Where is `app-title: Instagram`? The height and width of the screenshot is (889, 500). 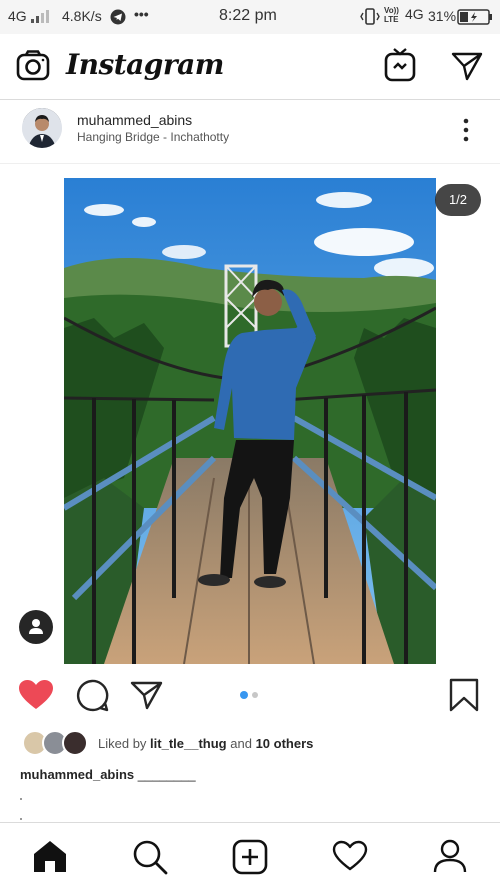
app-title: Instagram is located at coordinates (145, 64).